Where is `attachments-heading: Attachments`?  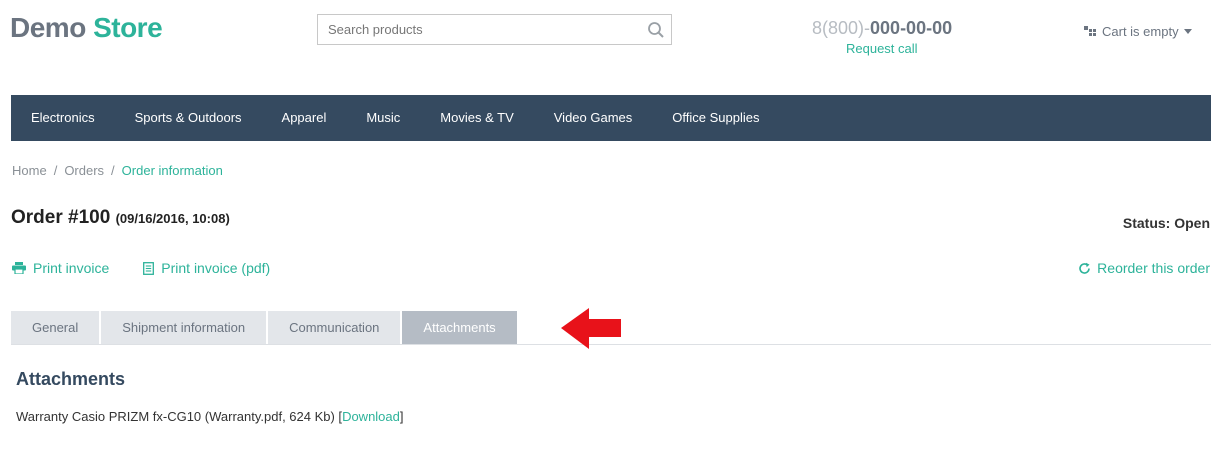
attachments-heading: Attachments is located at coordinates (71, 379).